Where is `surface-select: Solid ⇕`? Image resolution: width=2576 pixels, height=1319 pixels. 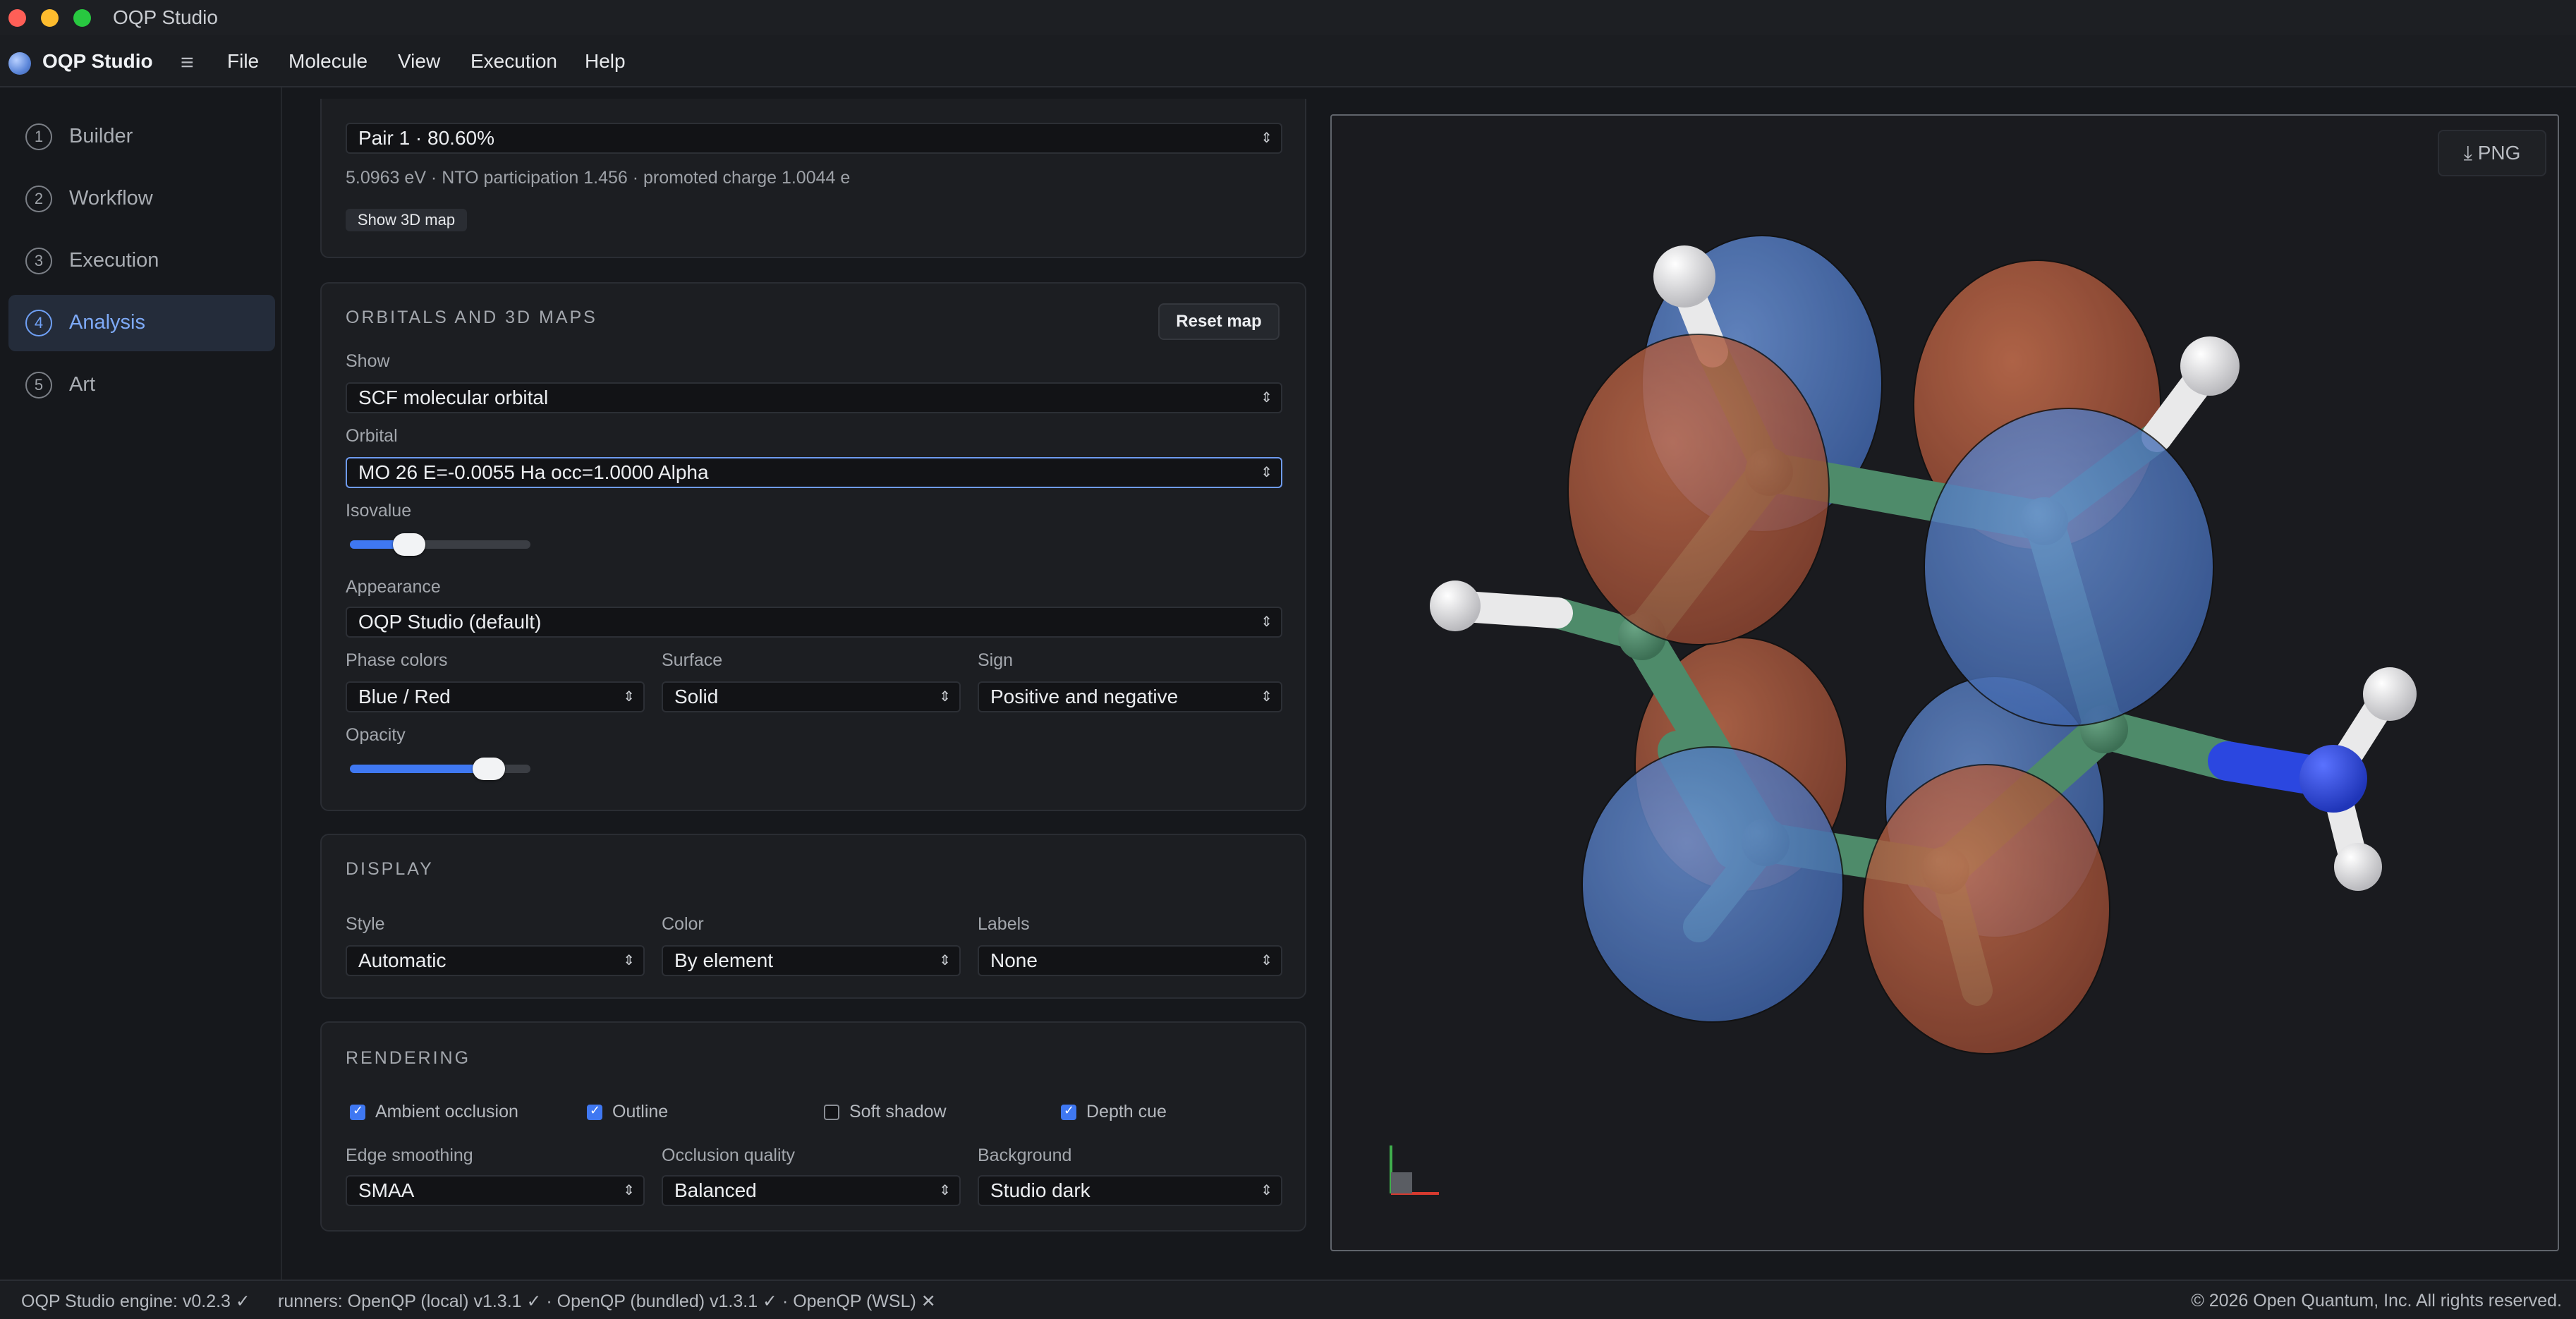
surface-select: Solid ⇕ is located at coordinates (811, 696).